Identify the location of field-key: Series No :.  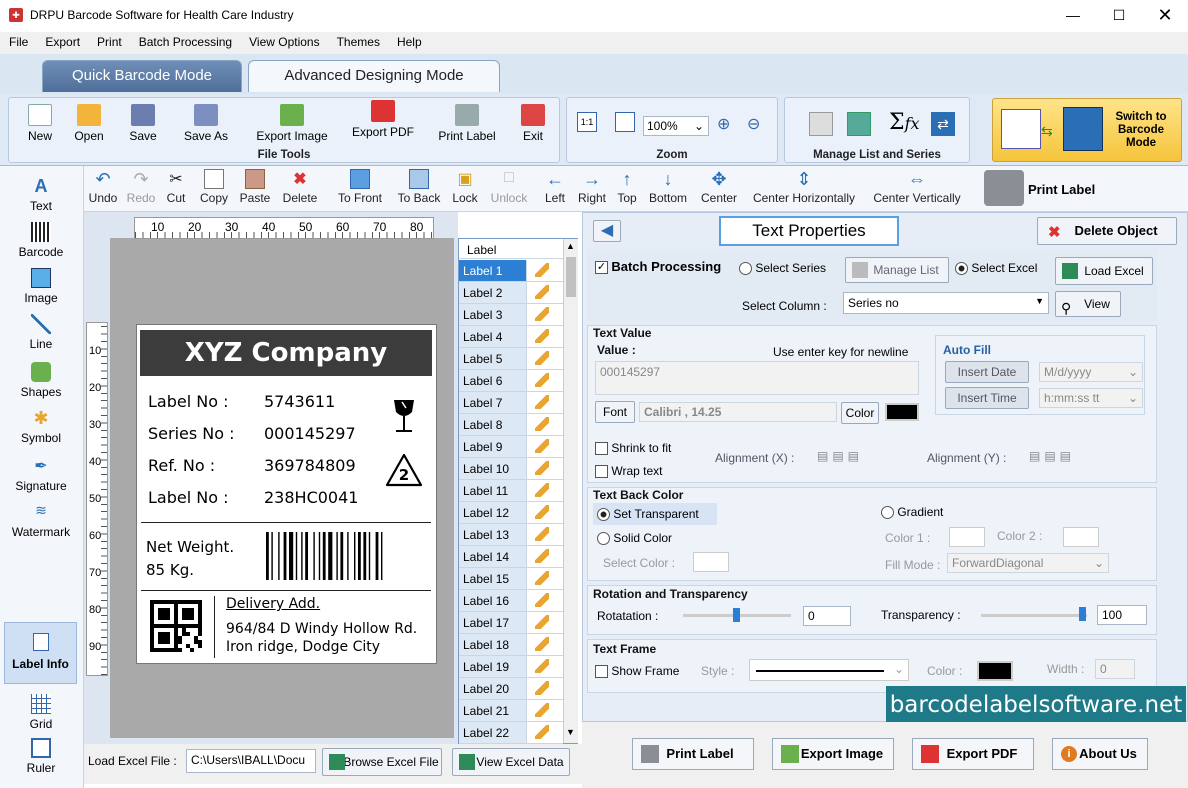
(191, 433).